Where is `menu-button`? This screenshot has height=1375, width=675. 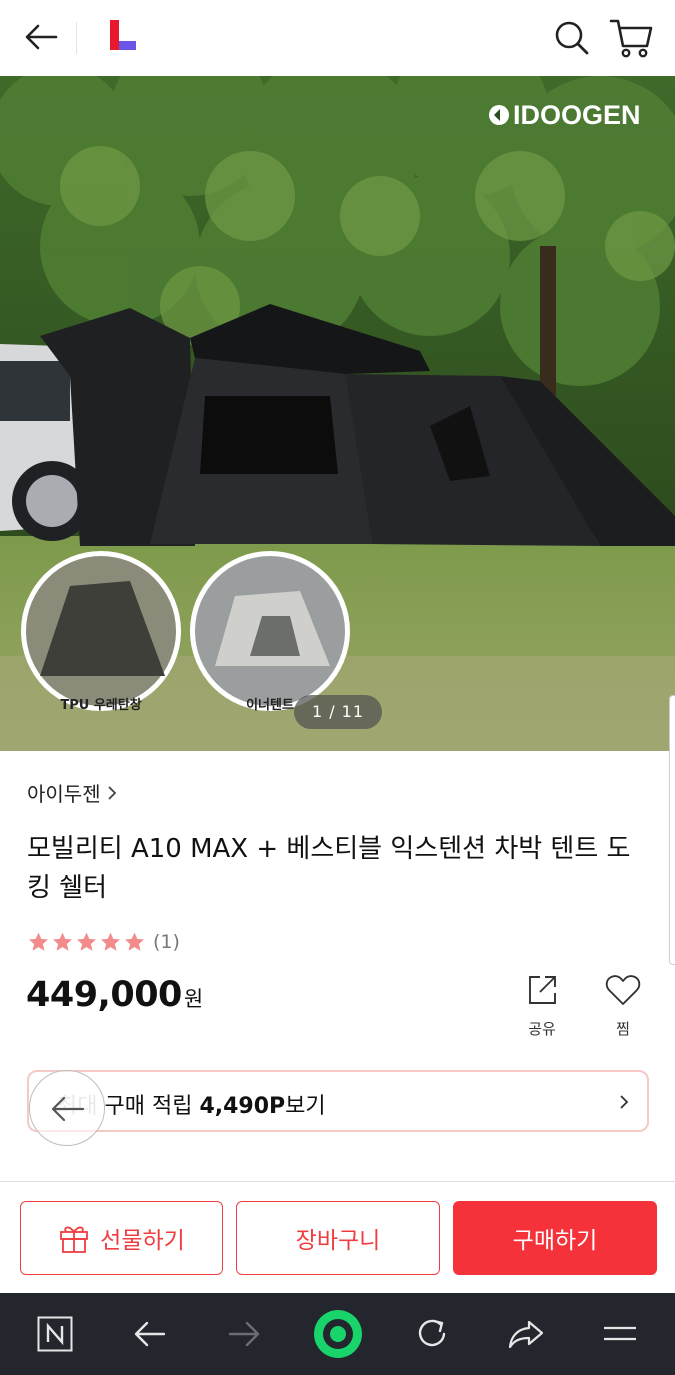 menu-button is located at coordinates (620, 1334).